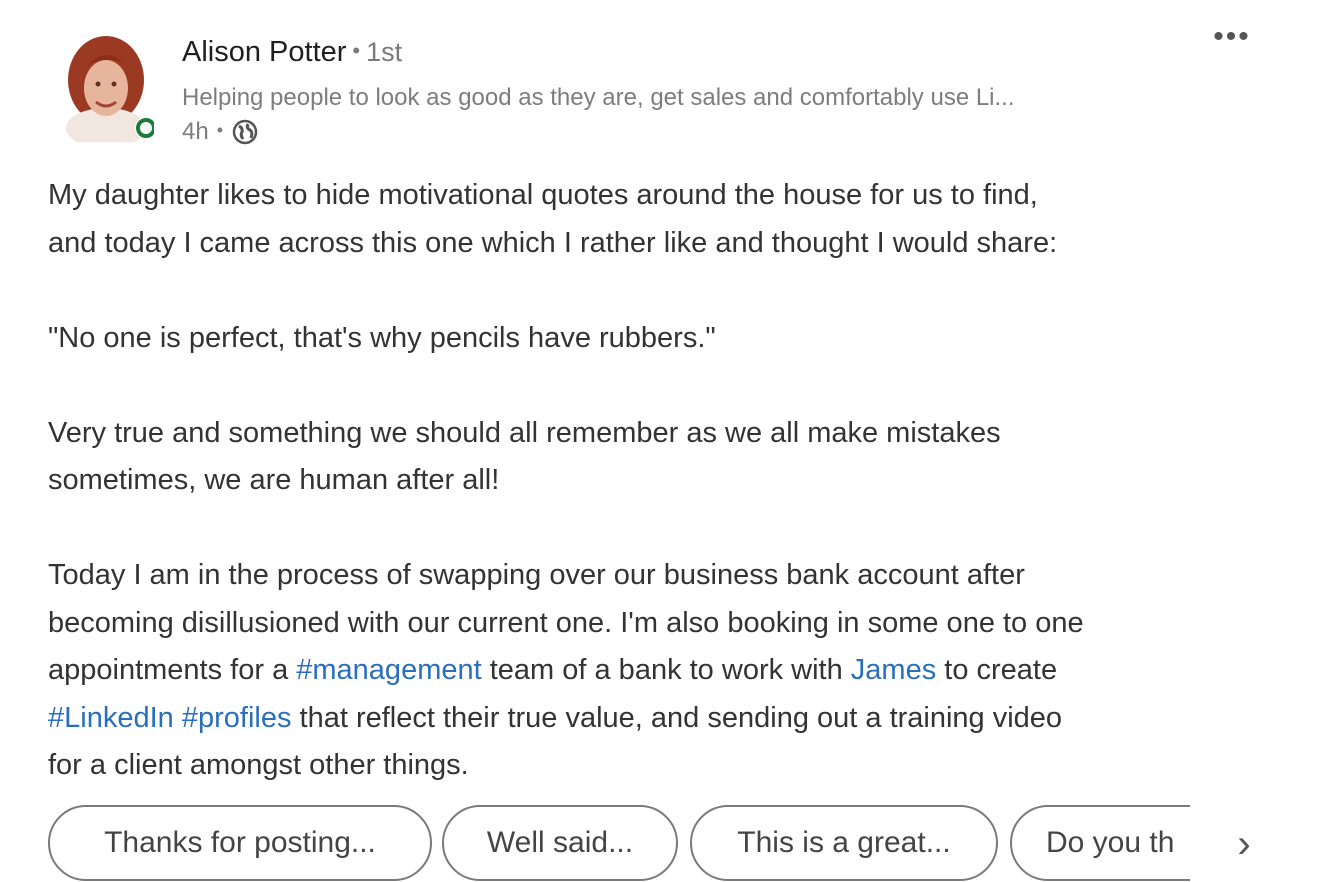  I want to click on globe-icon, so click(245, 132).